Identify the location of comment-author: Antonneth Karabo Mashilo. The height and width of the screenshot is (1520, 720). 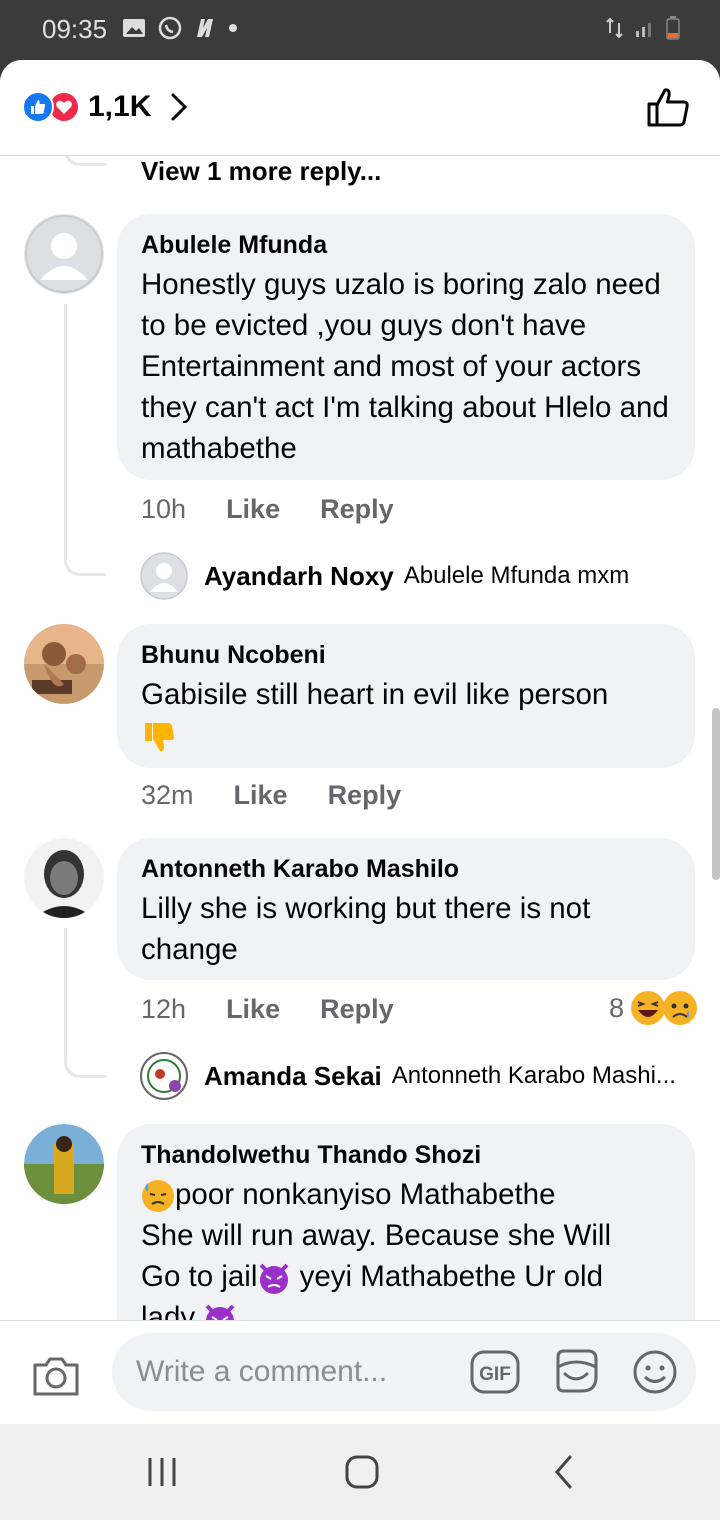
(406, 869).